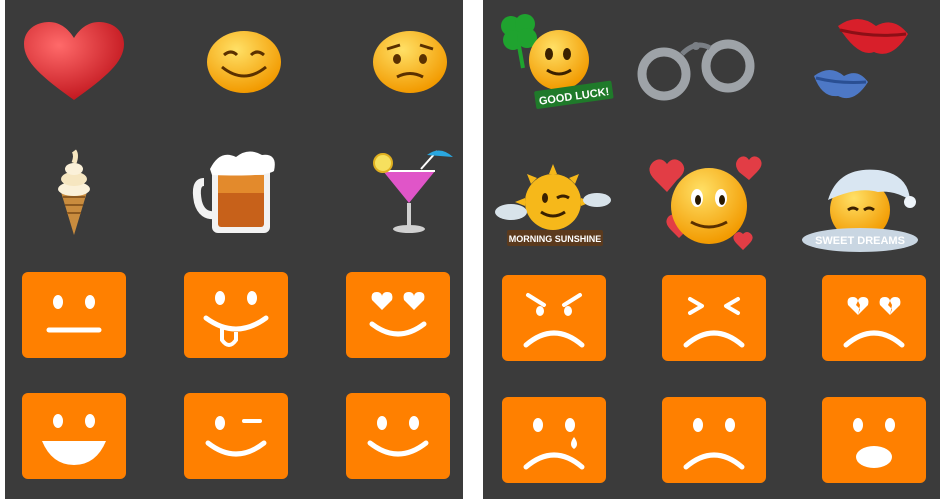 Image resolution: width=945 pixels, height=499 pixels. What do you see at coordinates (860, 210) in the screenshot?
I see `sweet-dreams-sticker: SWEET DREAMS` at bounding box center [860, 210].